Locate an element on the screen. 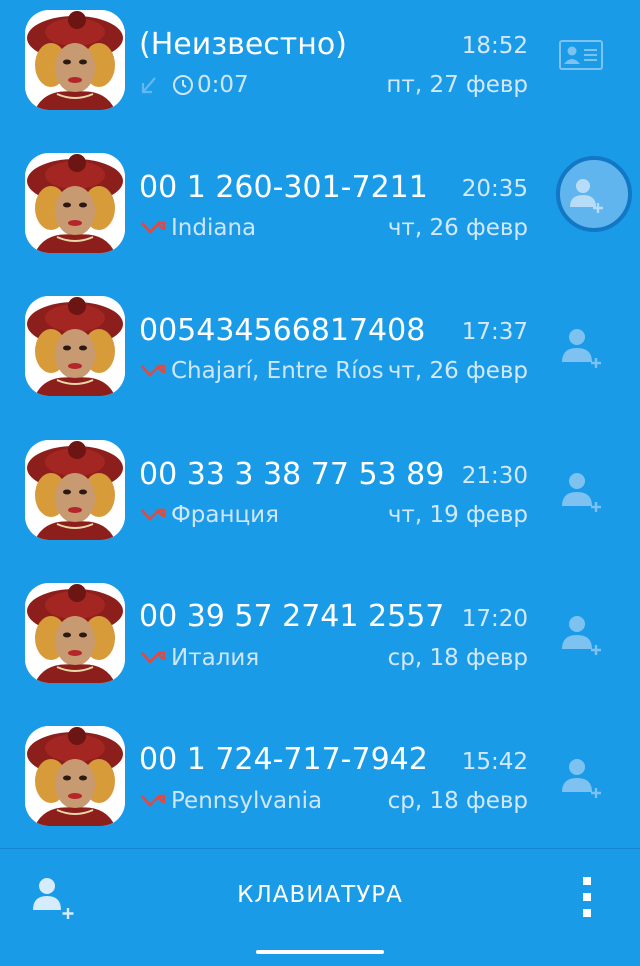 This screenshot has height=966, width=640. call-time: 17:37 is located at coordinates (494, 332).